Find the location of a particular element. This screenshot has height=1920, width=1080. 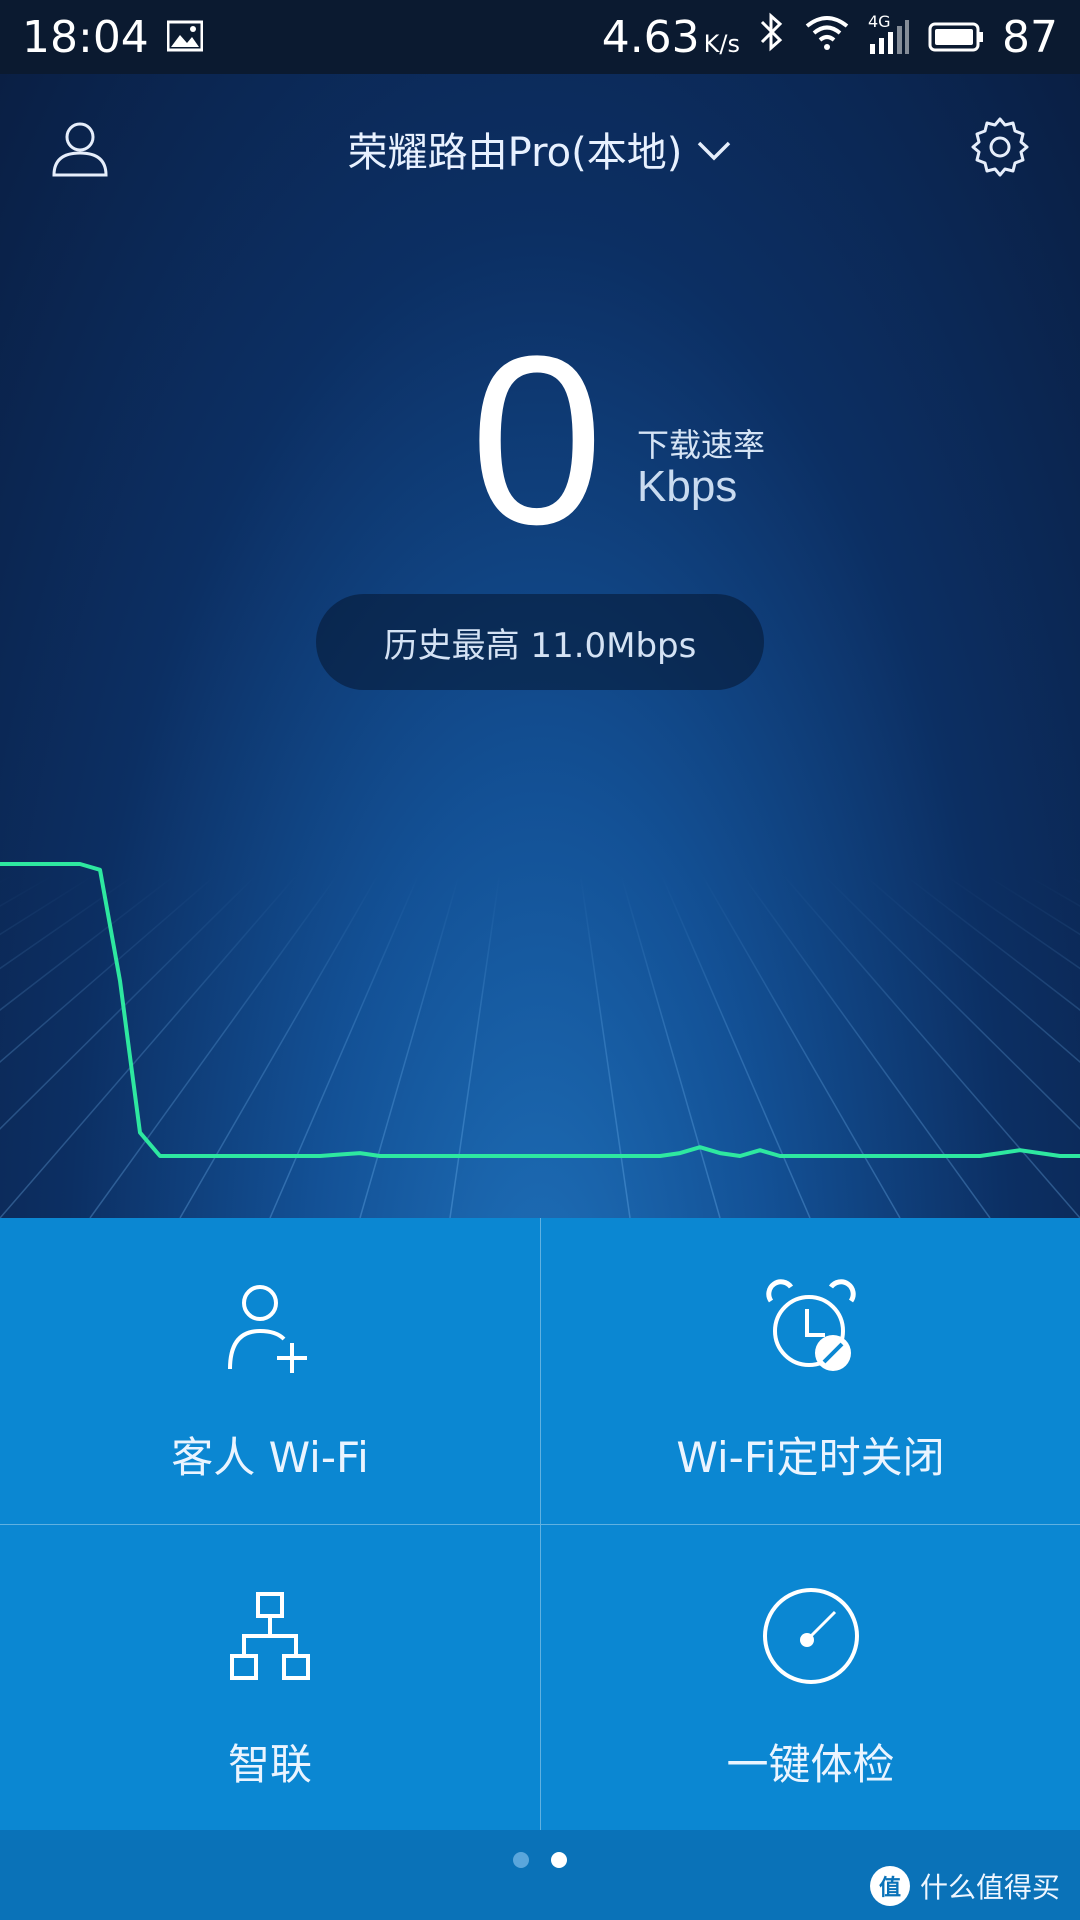

network-speed-unit: K/s is located at coordinates (721, 43).